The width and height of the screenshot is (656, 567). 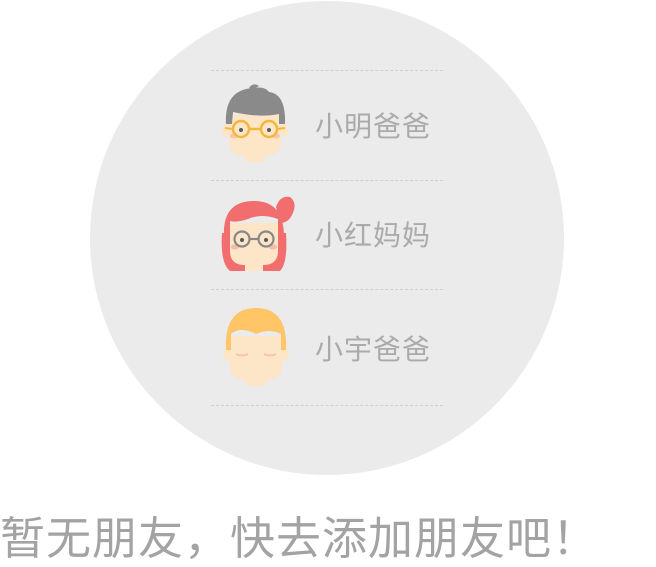 What do you see at coordinates (256, 345) in the screenshot?
I see `blond-boy-avatar-icon` at bounding box center [256, 345].